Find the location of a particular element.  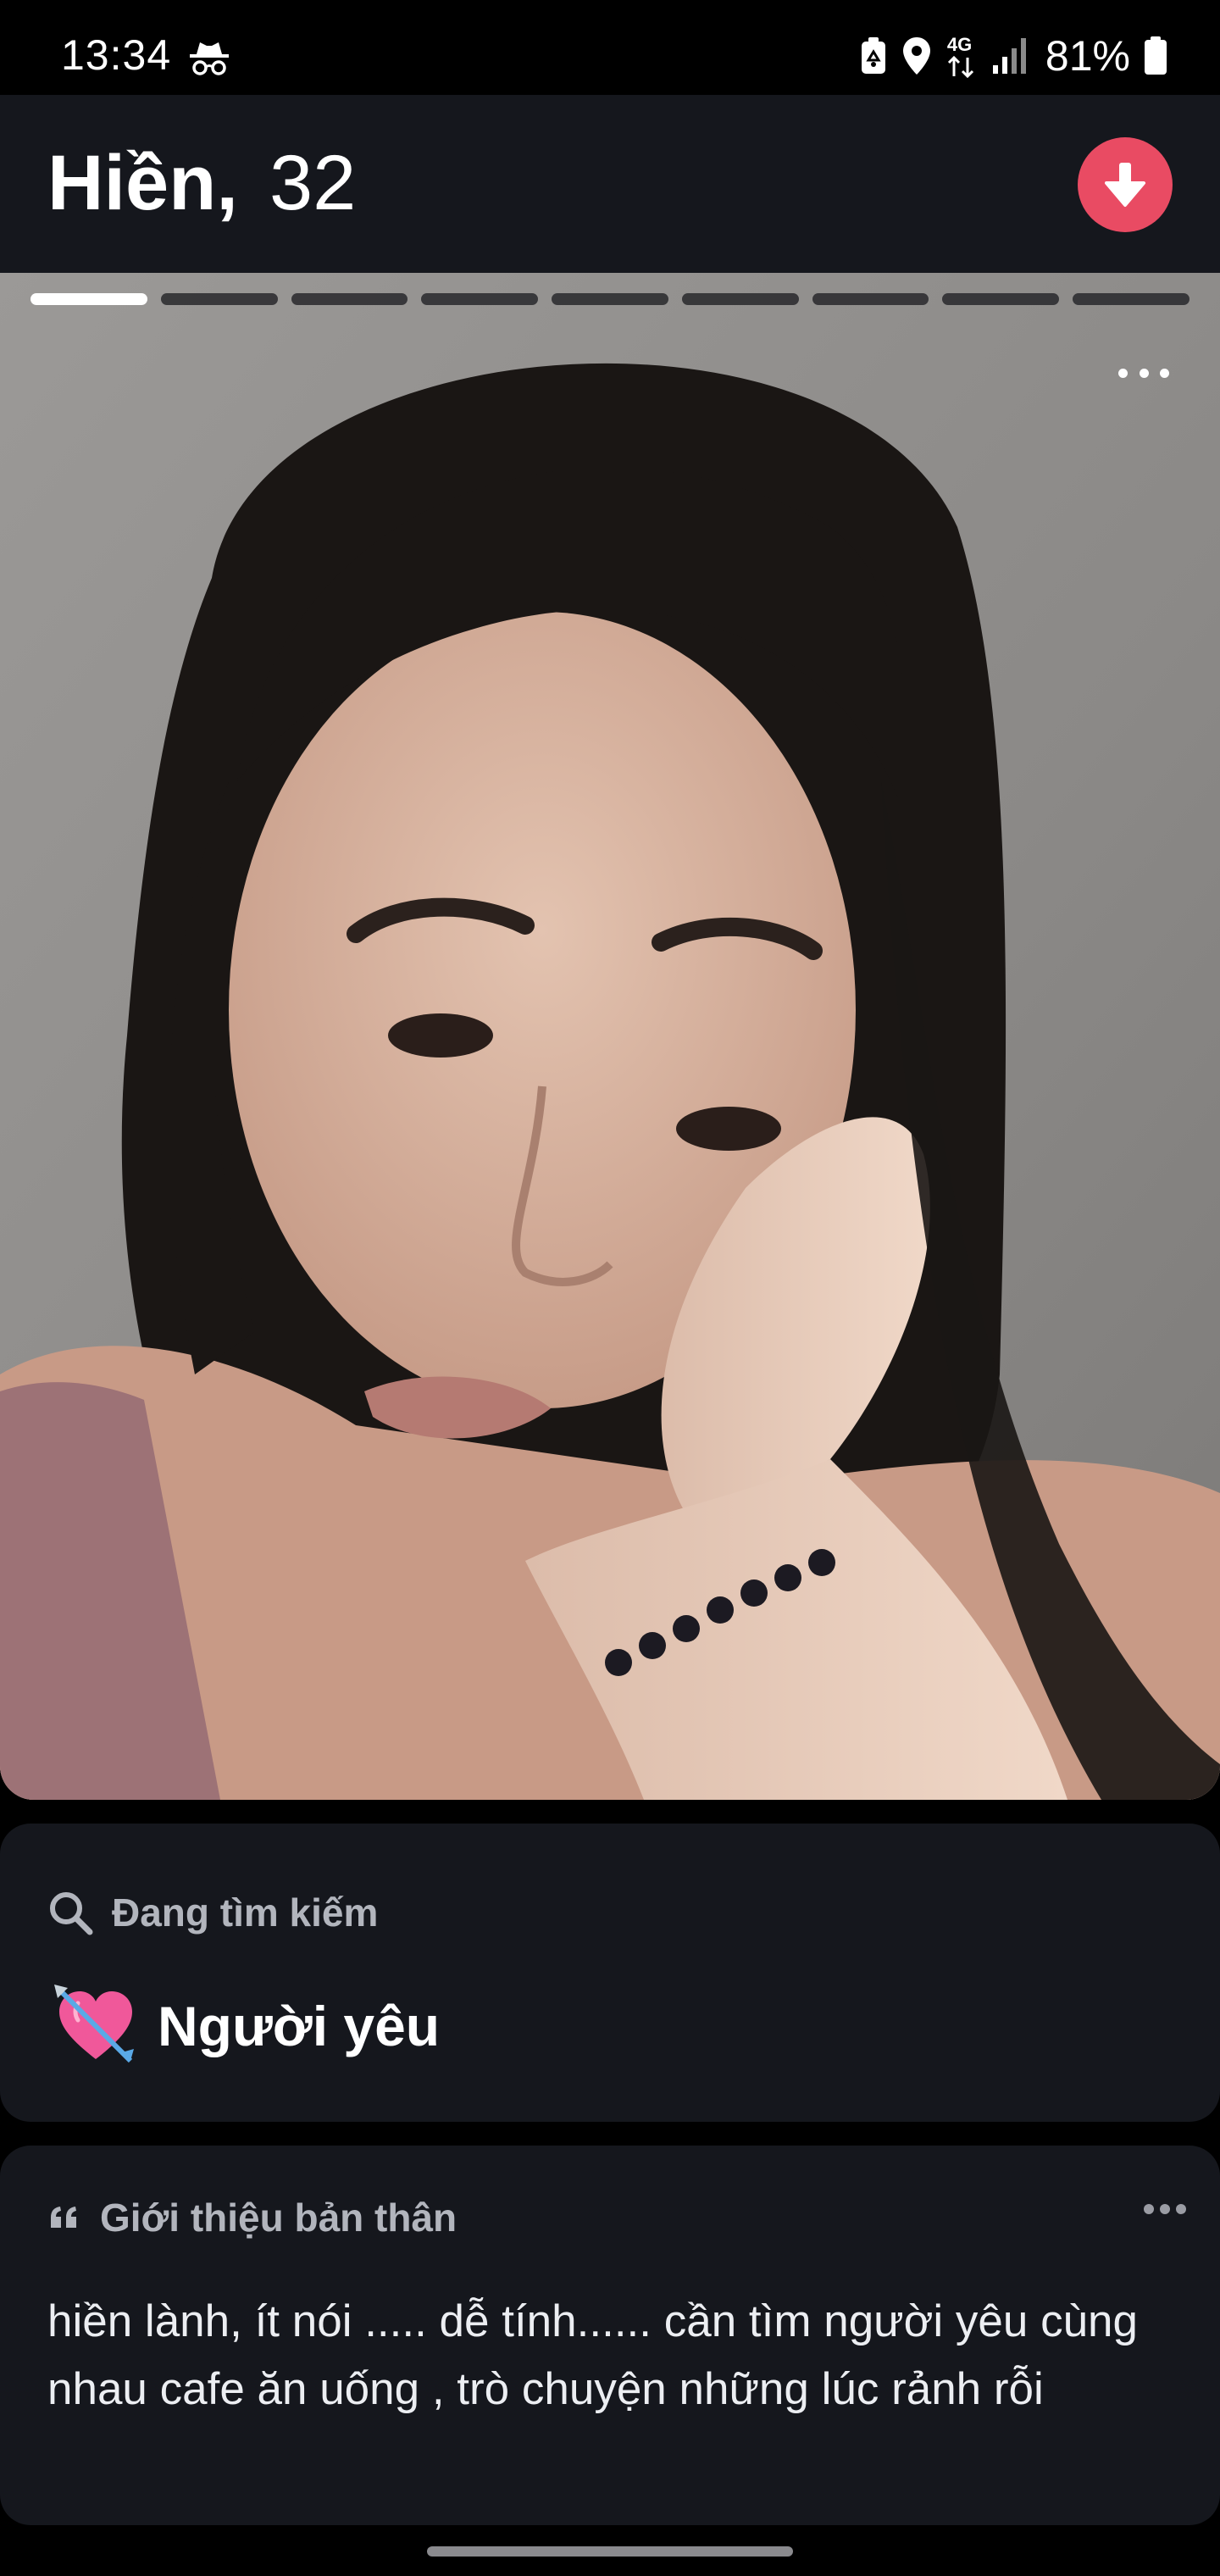

about-more-options-button is located at coordinates (1165, 2209).